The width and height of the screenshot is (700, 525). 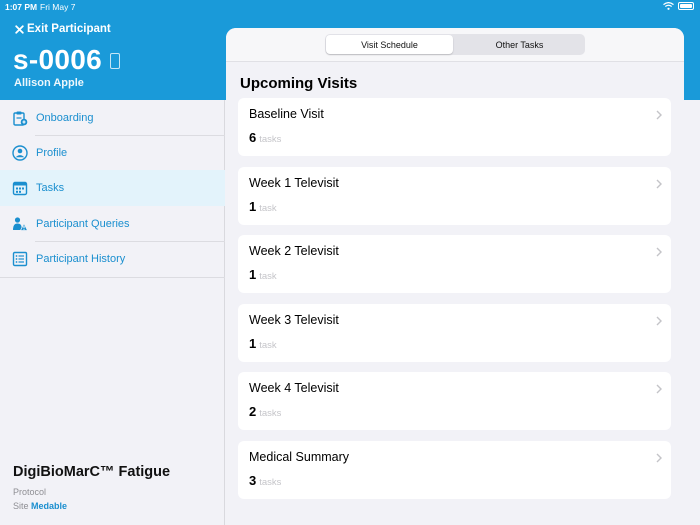 What do you see at coordinates (112, 188) in the screenshot?
I see `sidebar-item-tasks: Tasks` at bounding box center [112, 188].